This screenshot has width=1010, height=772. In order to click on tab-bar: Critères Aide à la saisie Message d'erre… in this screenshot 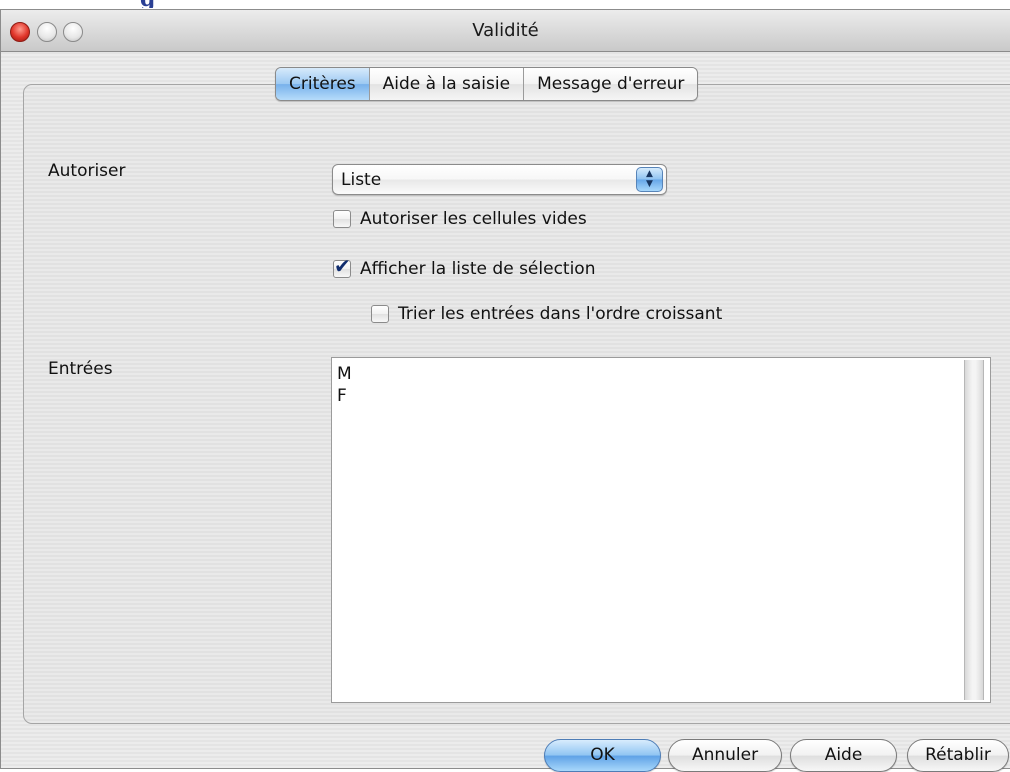, I will do `click(487, 84)`.